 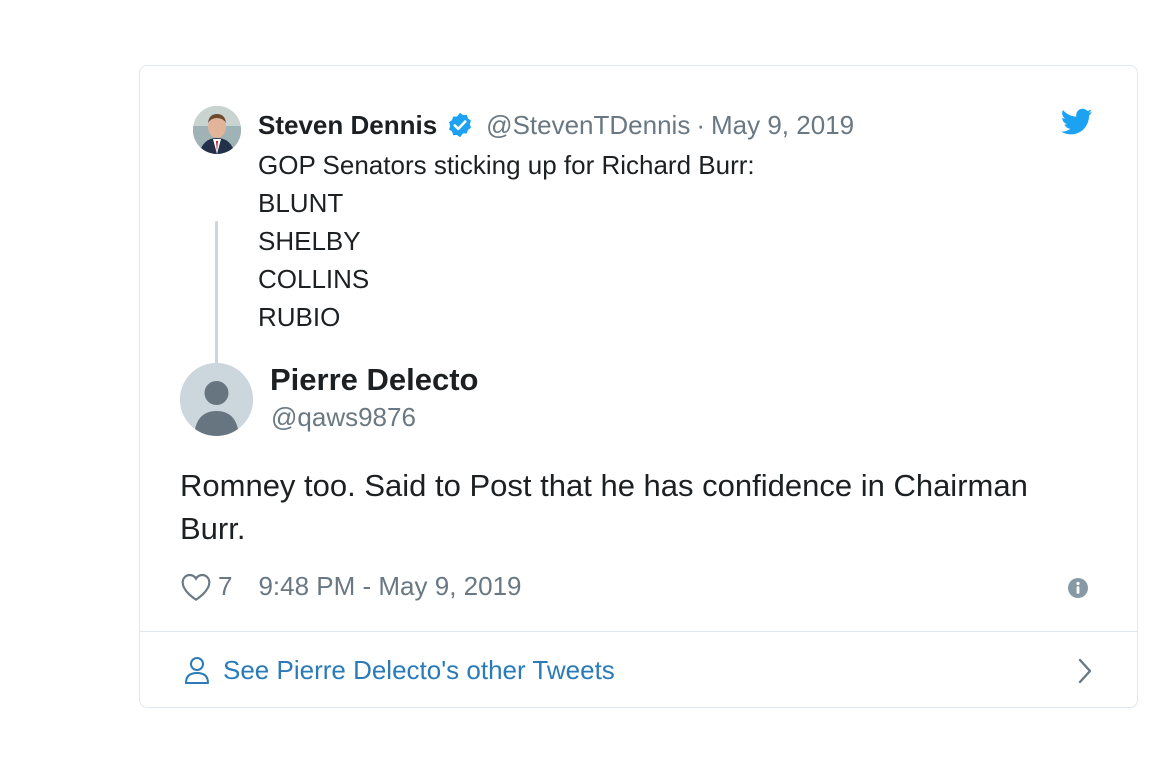 I want to click on parent-tweet-line: RUBIO, so click(x=299, y=317).